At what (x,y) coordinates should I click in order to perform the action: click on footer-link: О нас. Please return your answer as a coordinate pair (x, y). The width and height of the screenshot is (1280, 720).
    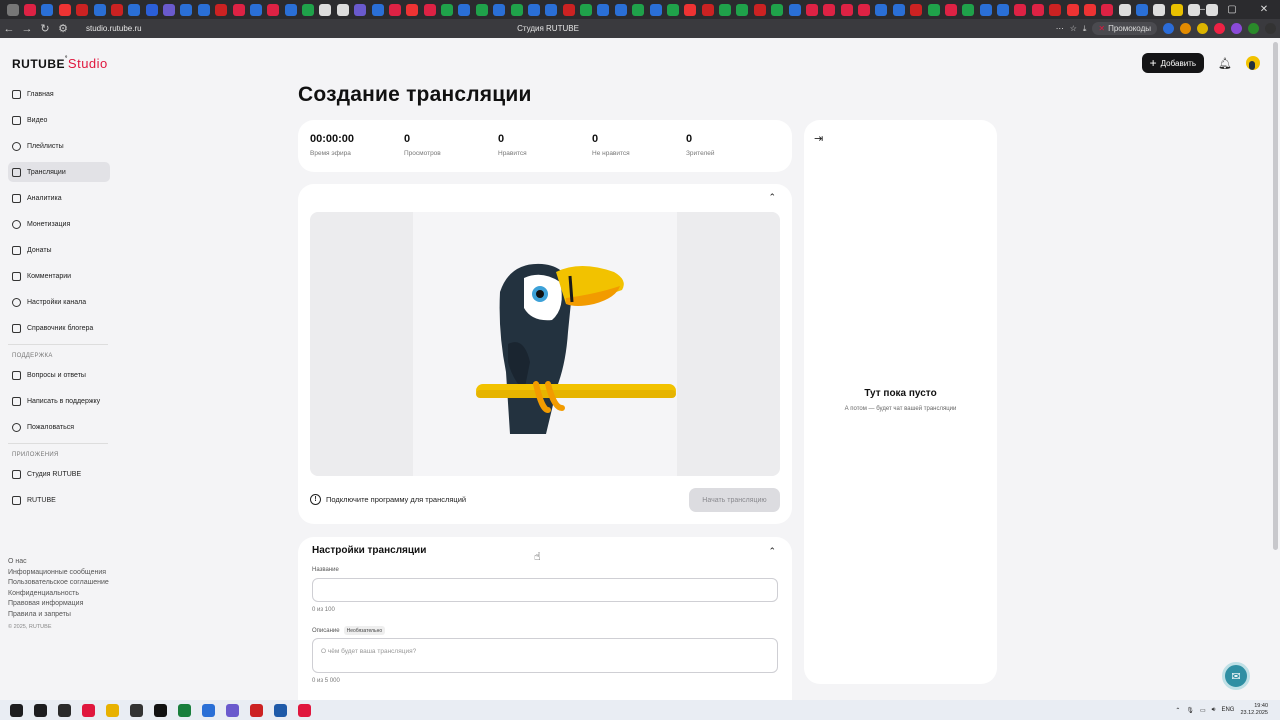
    Looking at the image, I should click on (58, 561).